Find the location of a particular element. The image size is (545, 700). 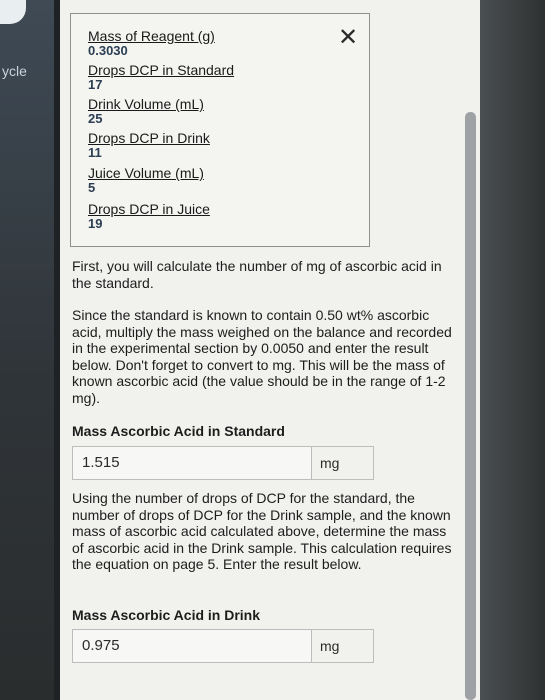

field-label: Drops DCP in Juice is located at coordinates (149, 209).